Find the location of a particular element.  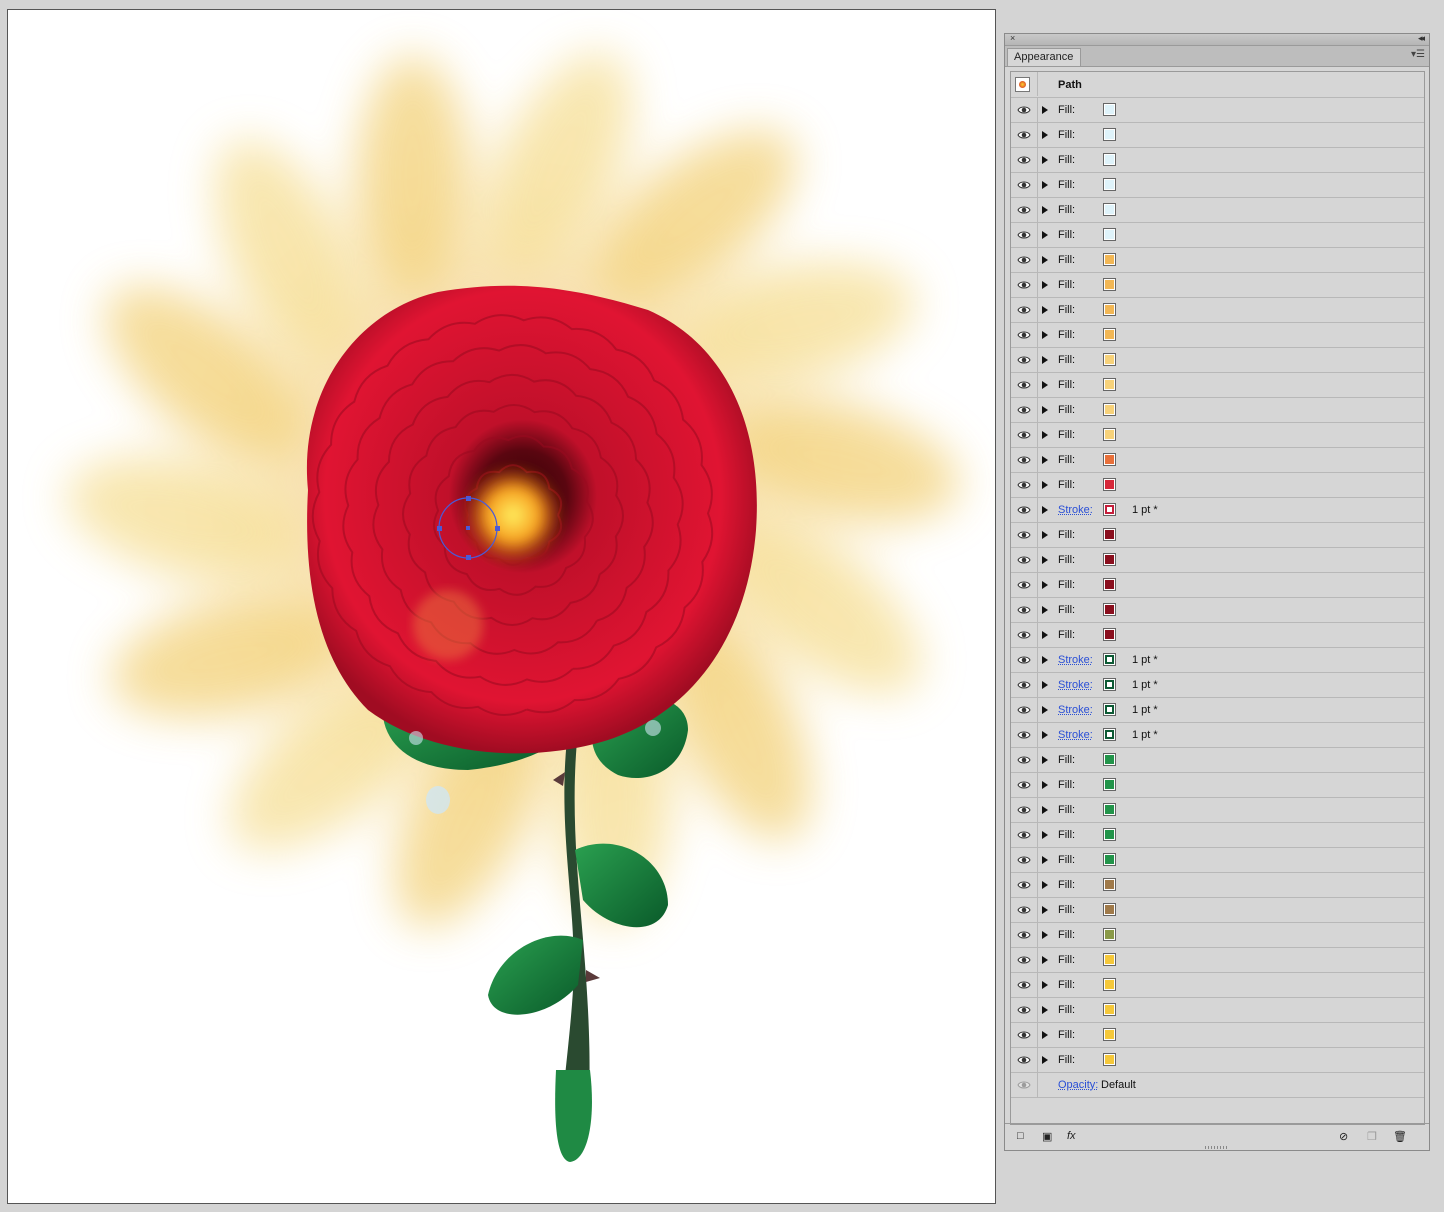

panel-menu-icon: ▾☰ is located at coordinates (1418, 54).